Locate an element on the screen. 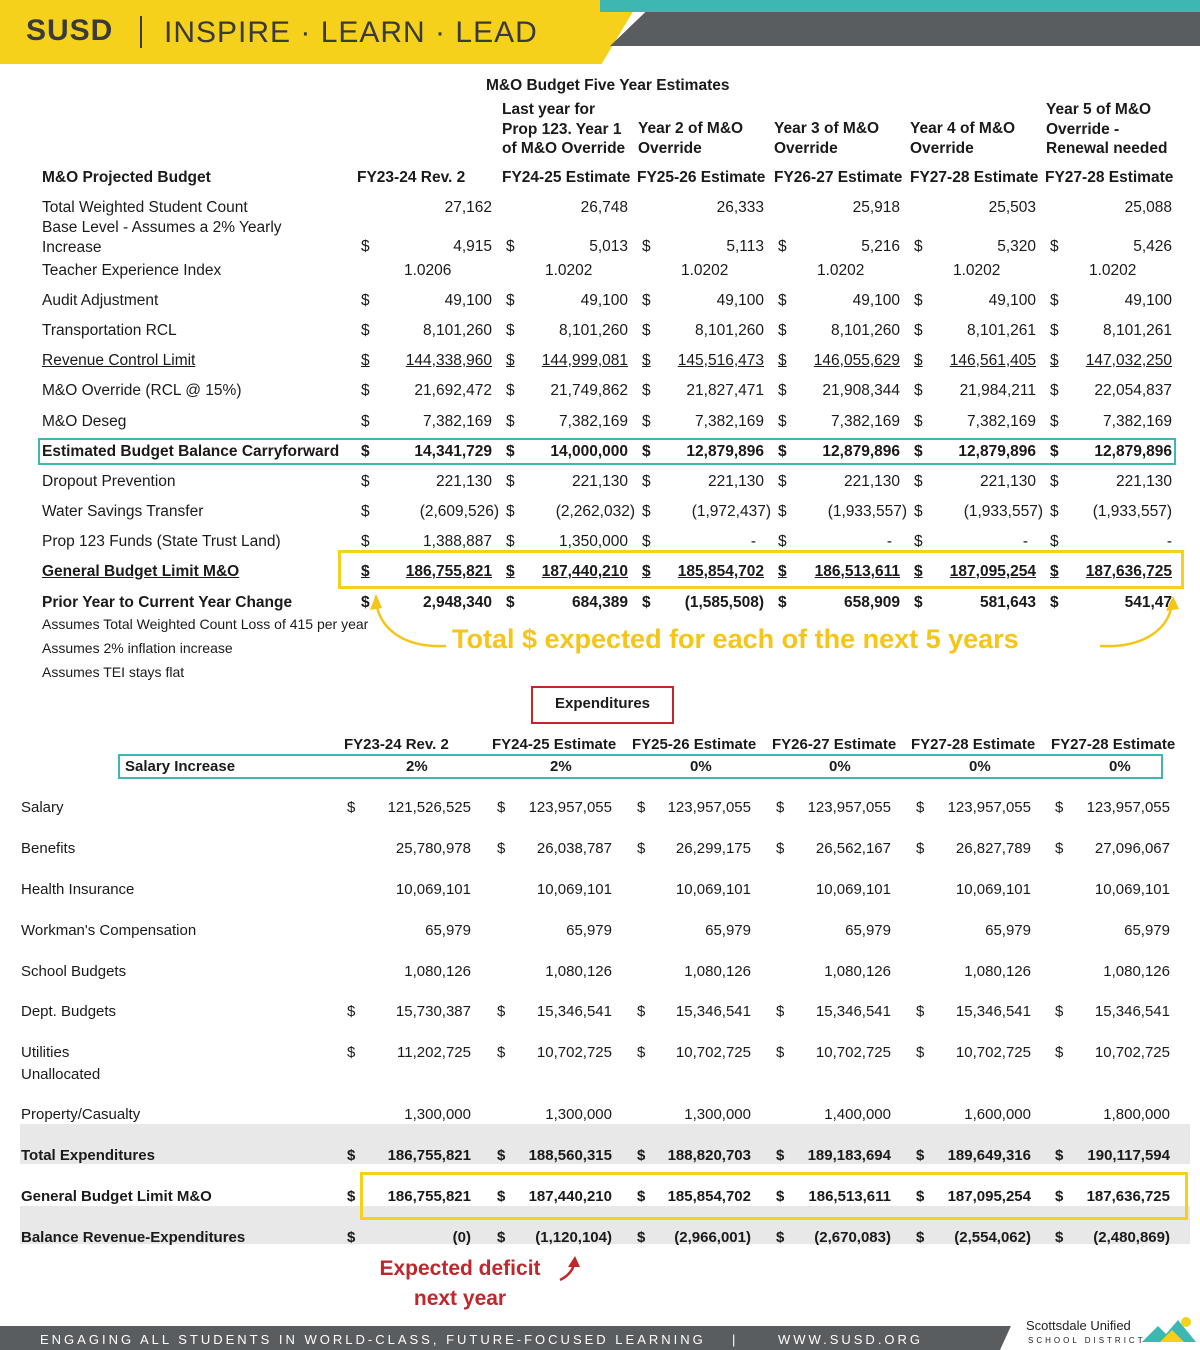  arrow-right-icon is located at coordinates (1136, 625).